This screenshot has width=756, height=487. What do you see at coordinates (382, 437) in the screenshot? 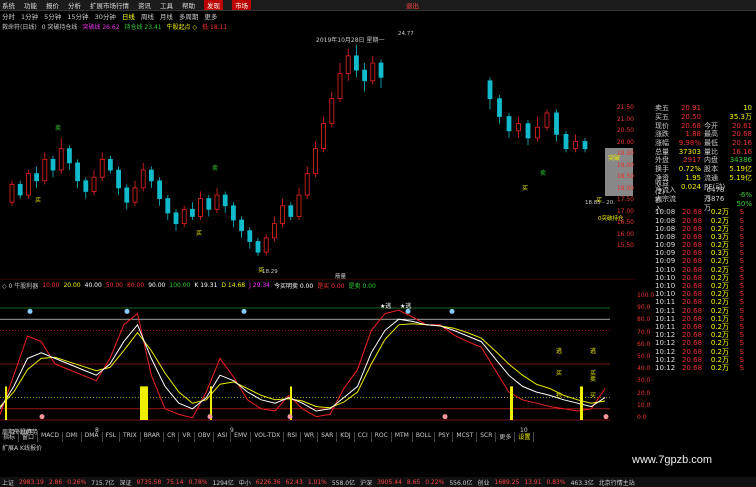
I see `indicator-tab: ROC` at bounding box center [382, 437].